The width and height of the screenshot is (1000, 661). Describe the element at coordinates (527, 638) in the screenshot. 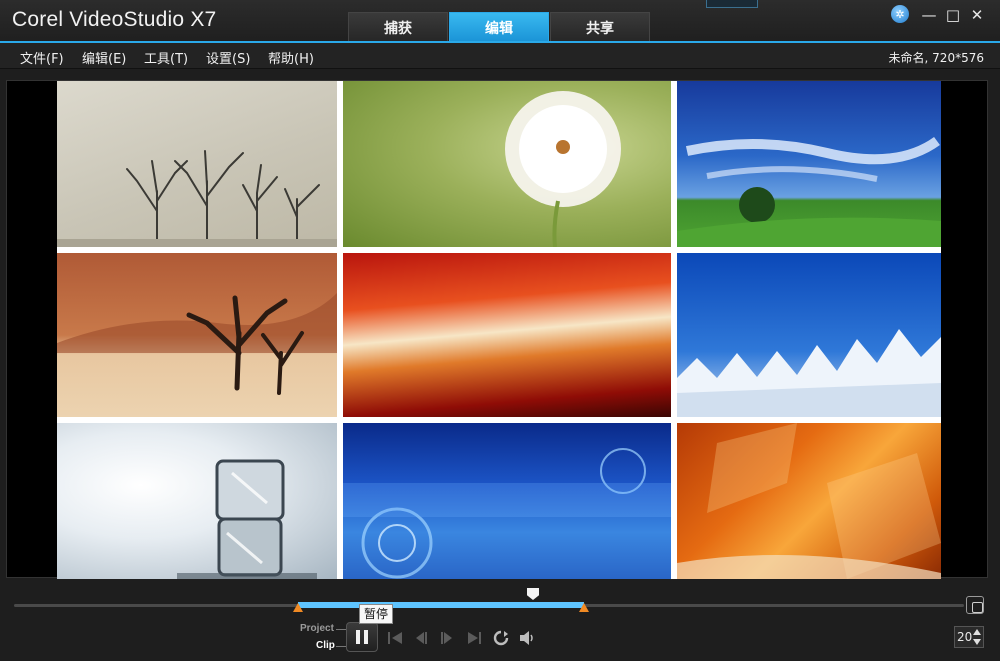

I see `volume-icon` at that location.